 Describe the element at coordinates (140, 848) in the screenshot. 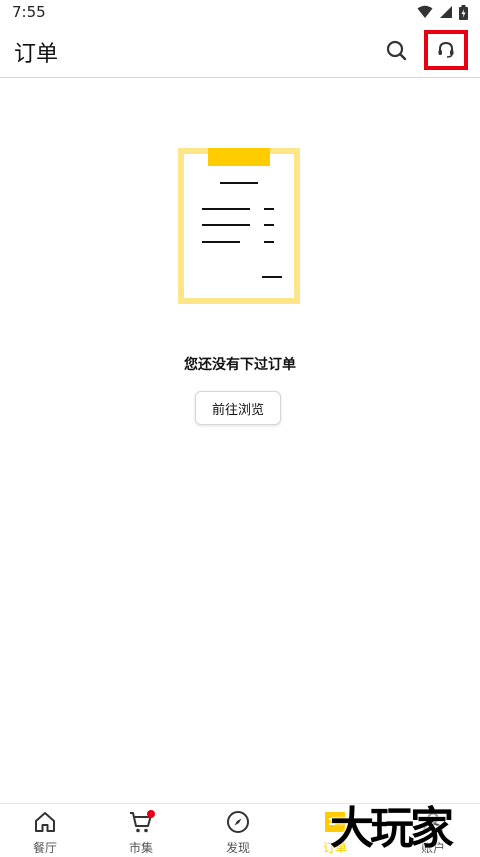

I see `nav-label-market: 市集` at that location.